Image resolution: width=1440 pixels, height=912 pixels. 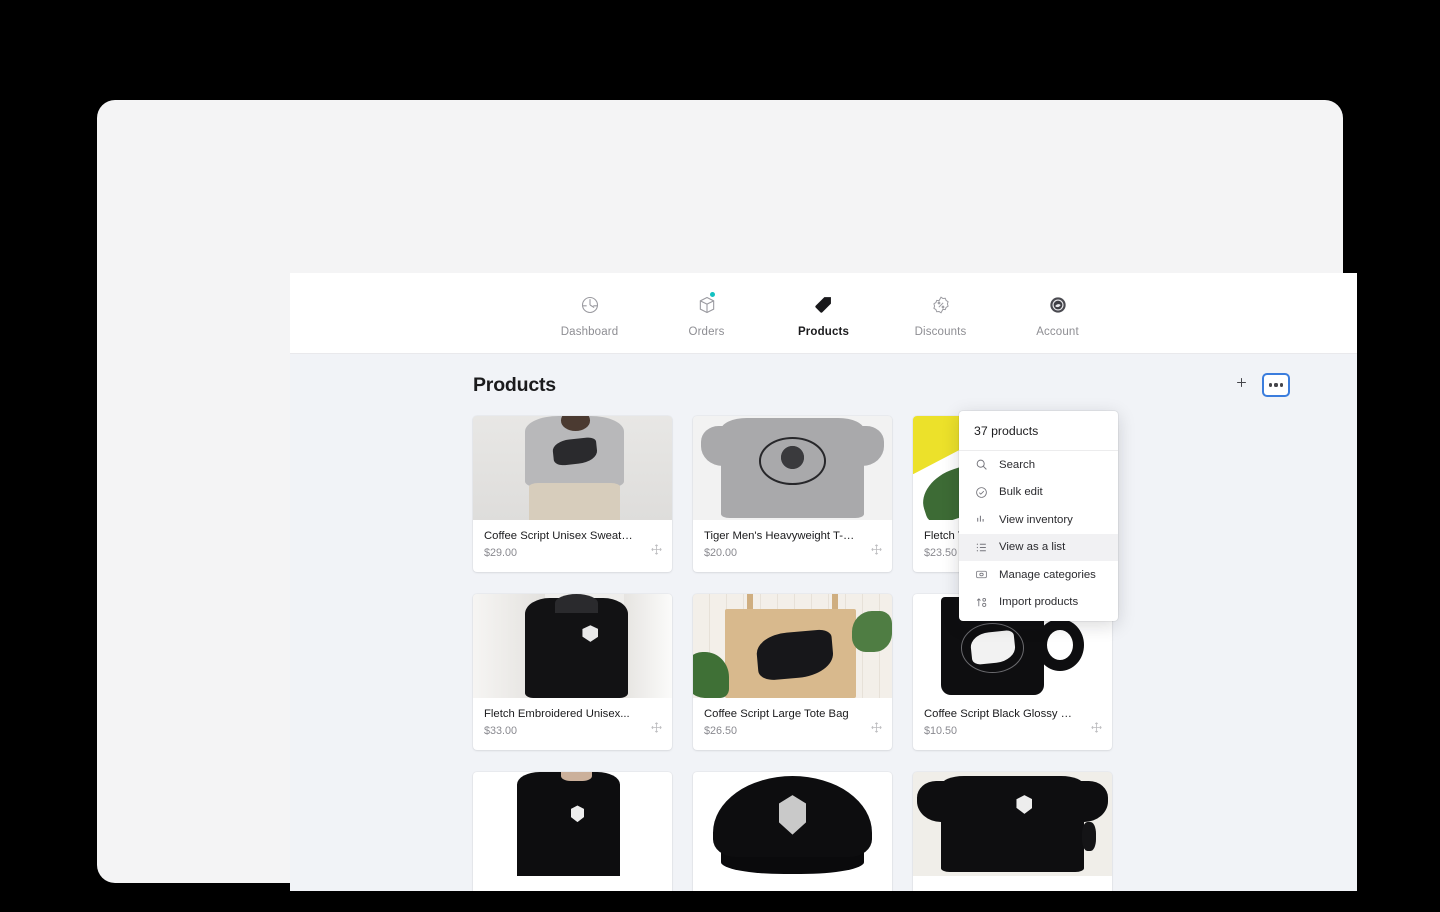 I want to click on product-card-body: Coffee Script Large Tote Bag $26.50, so click(x=792, y=724).